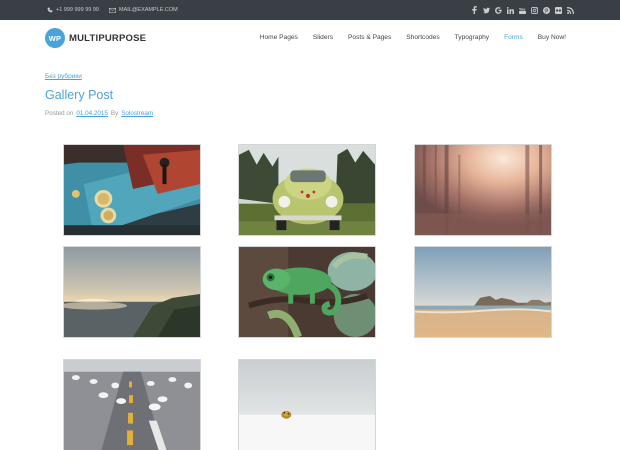  What do you see at coordinates (369, 37) in the screenshot?
I see `nav-posts-pages: Posts & Pages` at bounding box center [369, 37].